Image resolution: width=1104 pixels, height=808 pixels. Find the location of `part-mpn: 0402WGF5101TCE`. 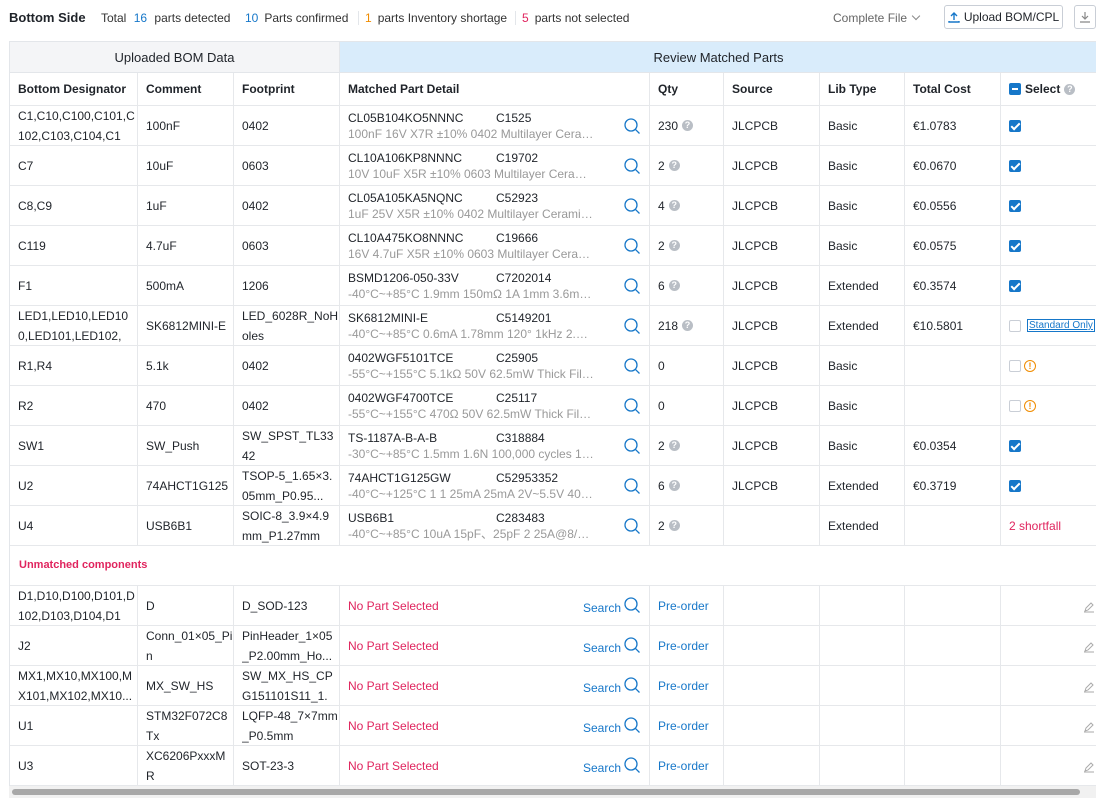

part-mpn: 0402WGF5101TCE is located at coordinates (400, 358).